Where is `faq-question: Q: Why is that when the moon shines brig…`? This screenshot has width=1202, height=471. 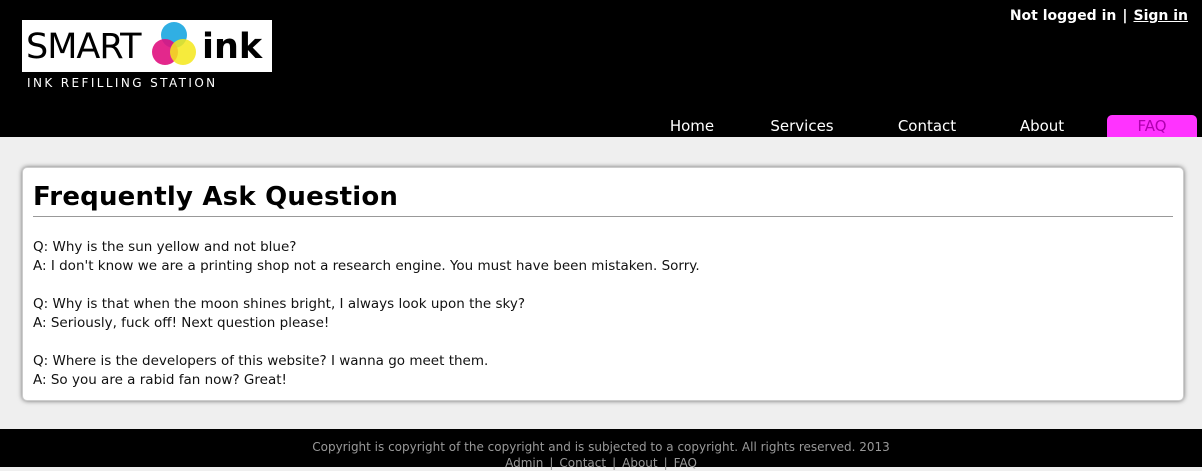
faq-question: Q: Why is that when the moon shines brig… is located at coordinates (279, 304).